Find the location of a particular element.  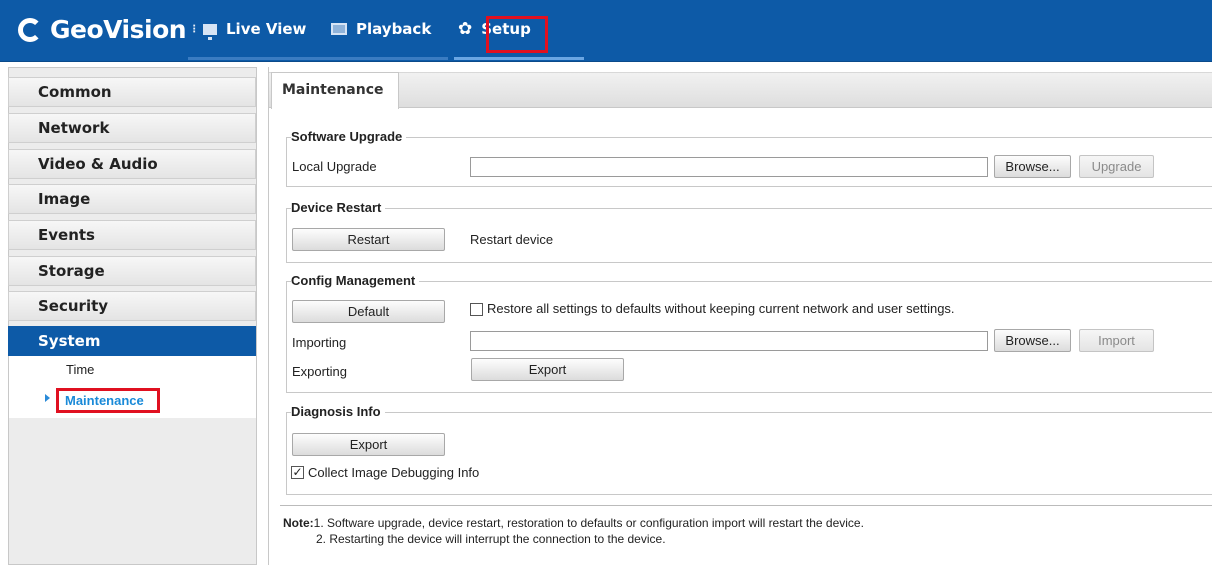

restart-button: Restart is located at coordinates (368, 239).